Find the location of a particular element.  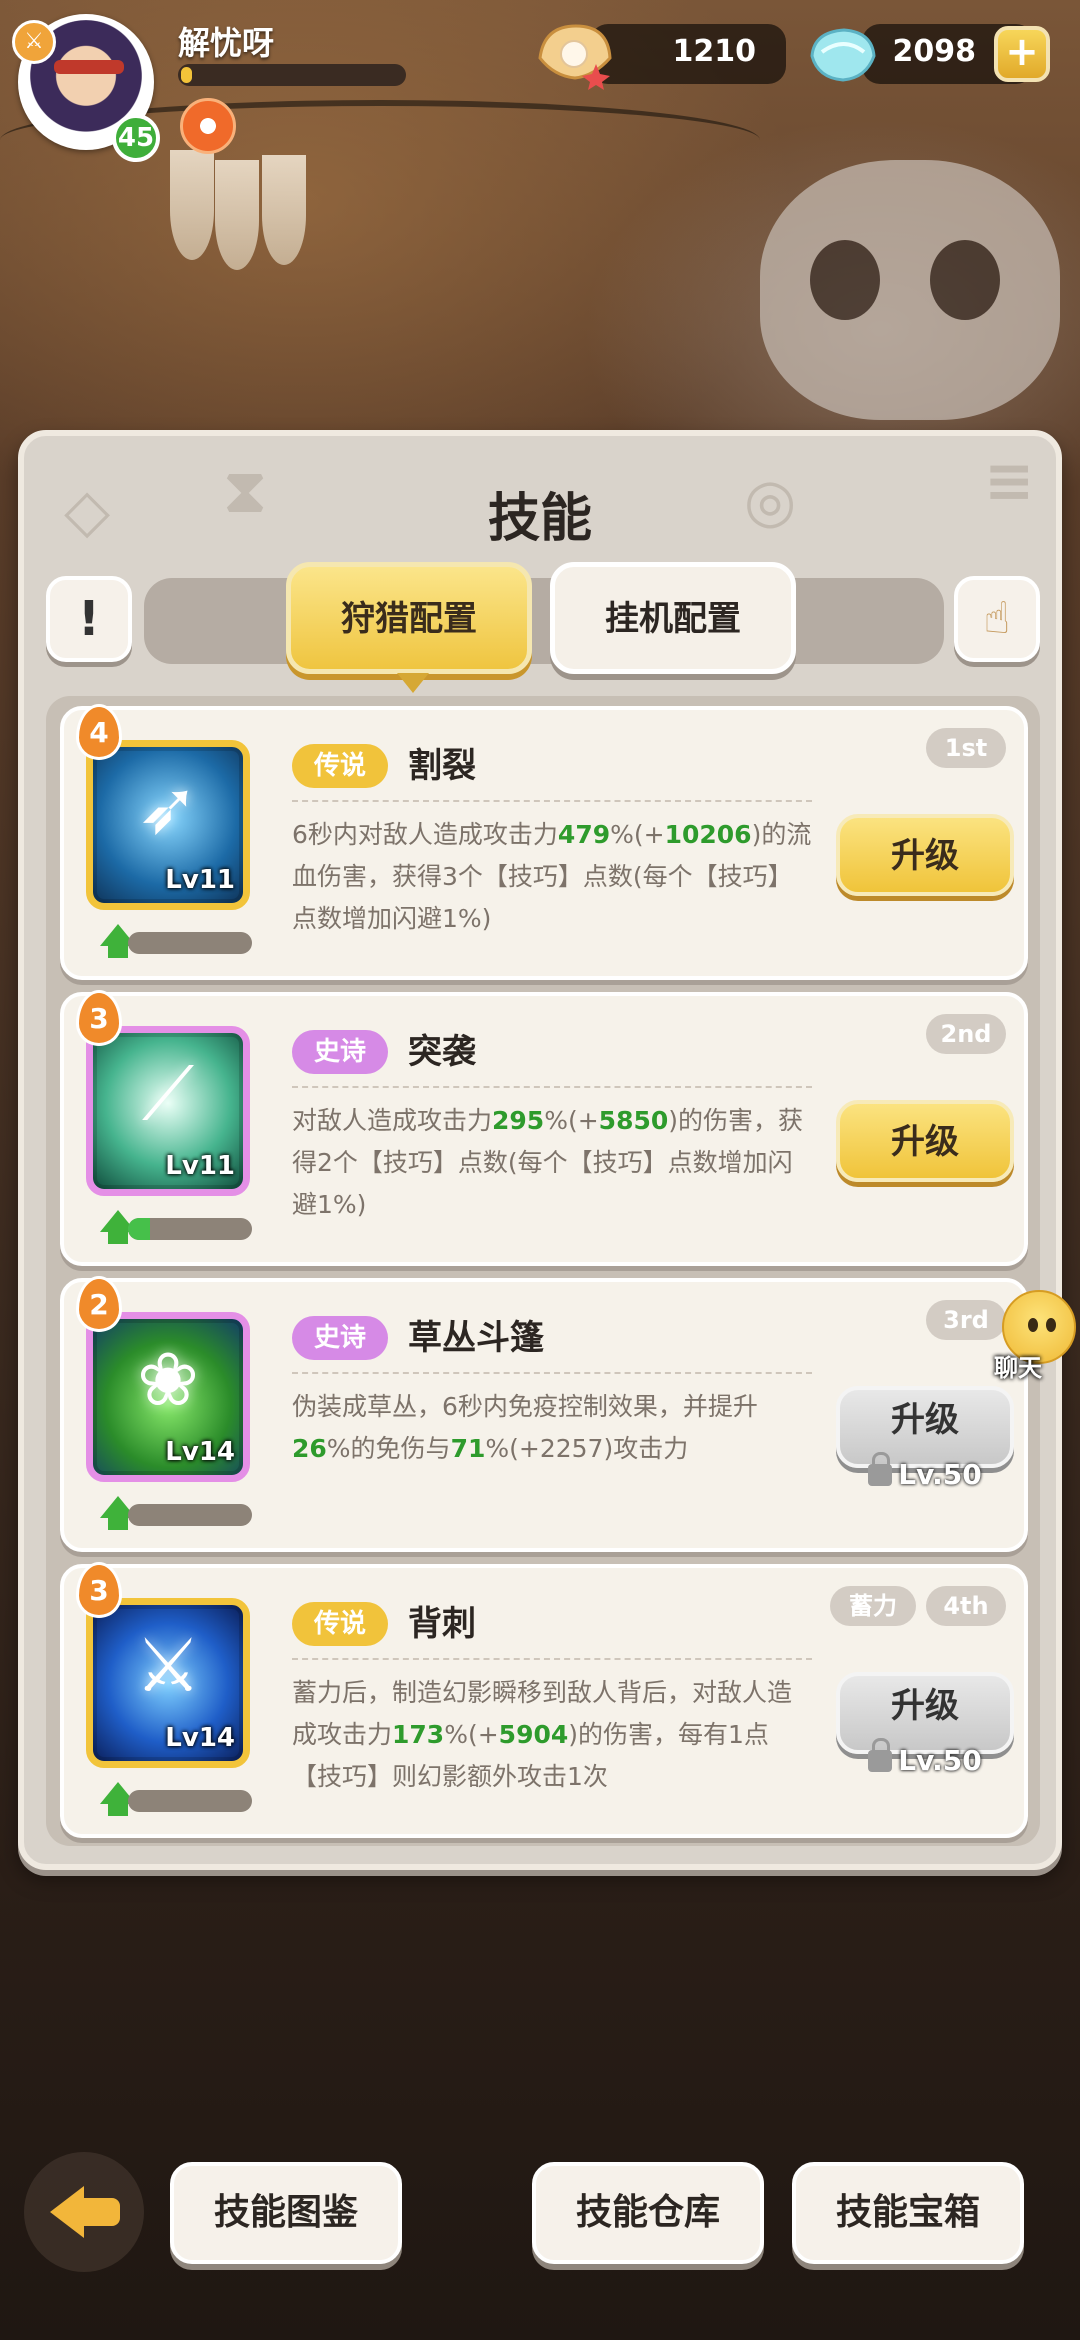

skill-art-icon: ⟋ is located at coordinates (168, 1094).